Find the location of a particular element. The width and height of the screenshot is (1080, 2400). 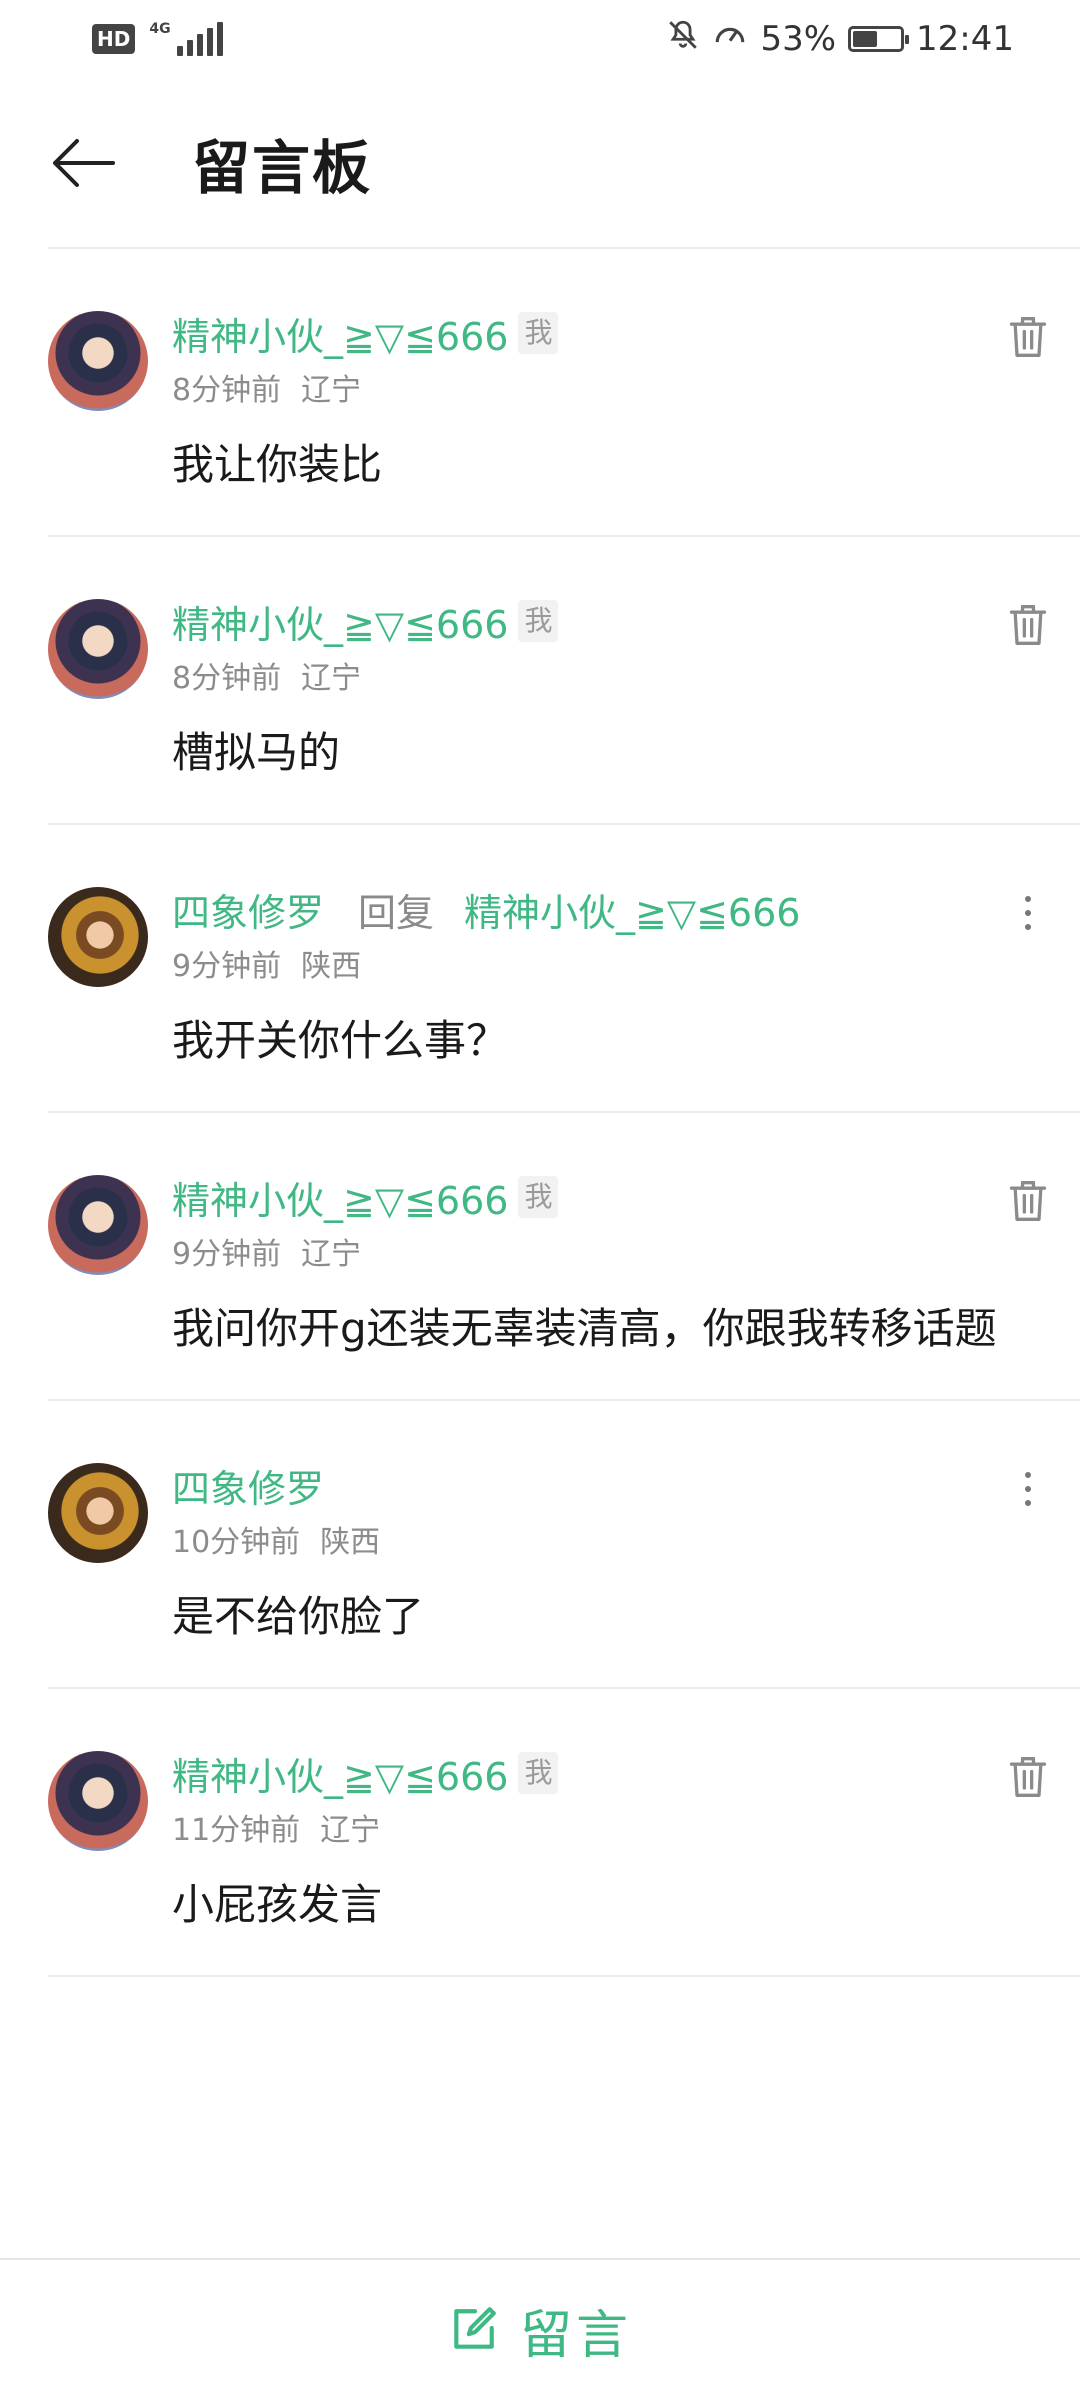

comment-item: 四象修罗 回复 精神小伙_≧▽≦666 9分钟前 陕西 我开关你什么事？ is located at coordinates (564, 969).